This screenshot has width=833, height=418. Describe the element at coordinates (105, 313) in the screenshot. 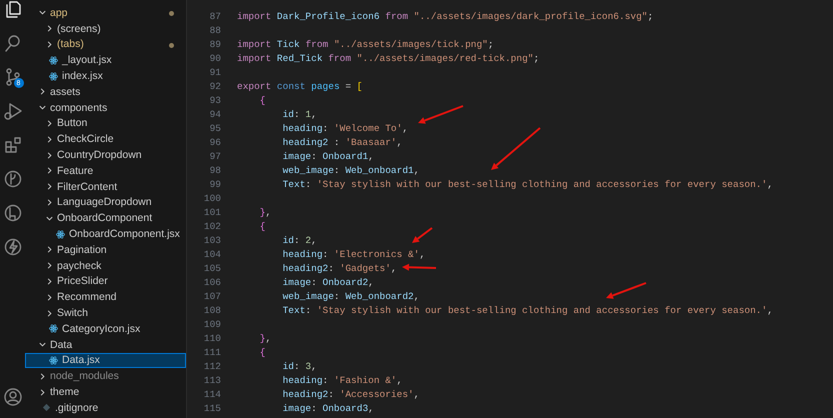

I see `folder-item: Switch` at that location.